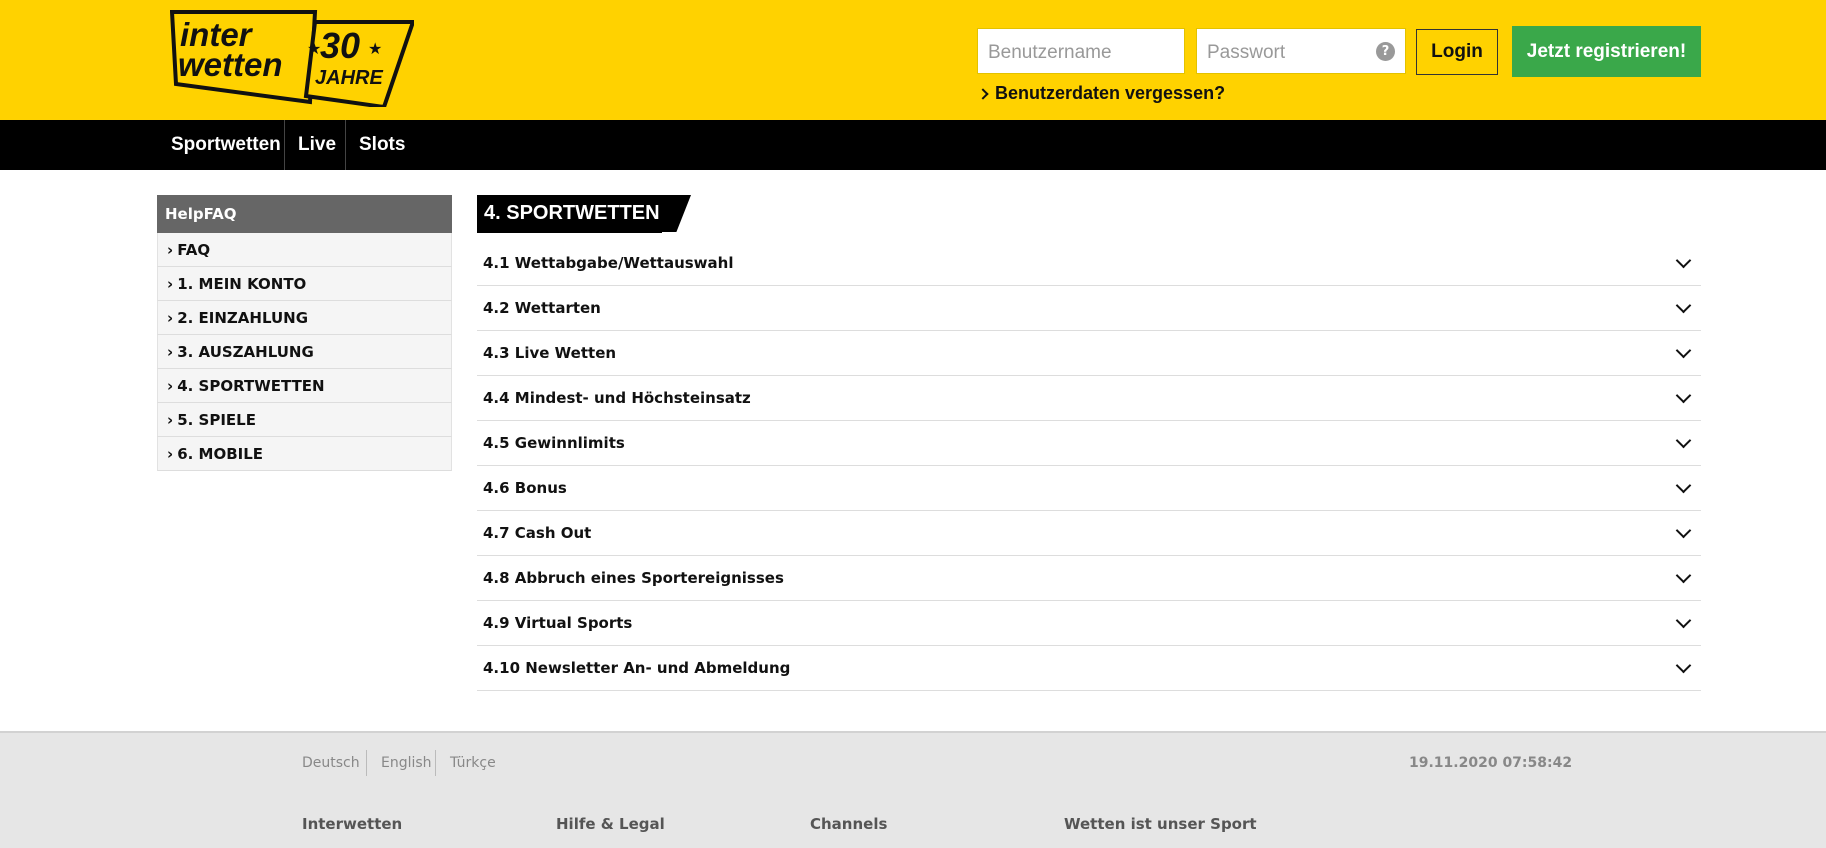 The width and height of the screenshot is (1826, 848). What do you see at coordinates (983, 93) in the screenshot?
I see `chevron-right-icon` at bounding box center [983, 93].